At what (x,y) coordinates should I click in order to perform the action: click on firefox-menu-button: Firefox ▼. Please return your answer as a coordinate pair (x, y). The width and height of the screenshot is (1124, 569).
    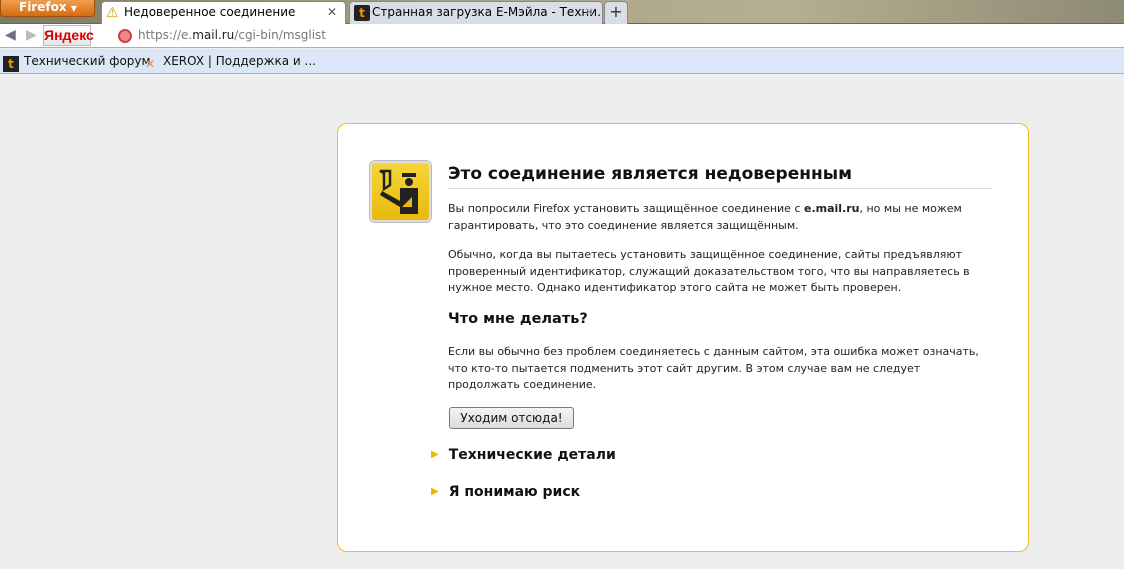
    Looking at the image, I should click on (47, 8).